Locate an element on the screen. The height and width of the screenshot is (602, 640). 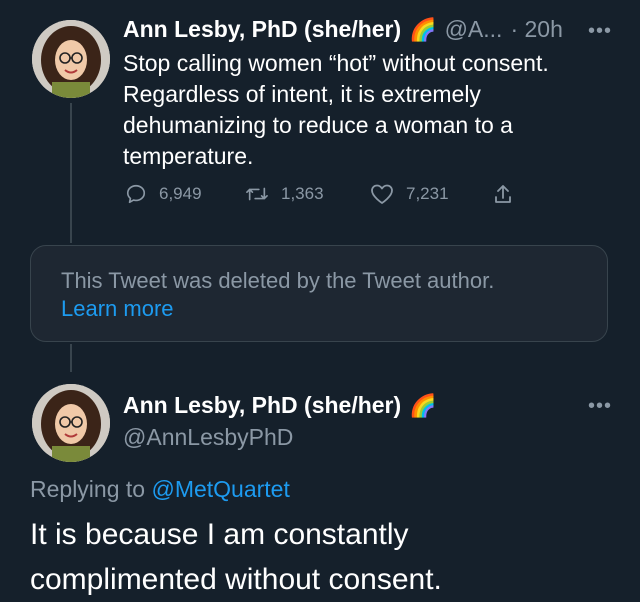
tweet-text-line: complimented without consent. is located at coordinates (236, 579).